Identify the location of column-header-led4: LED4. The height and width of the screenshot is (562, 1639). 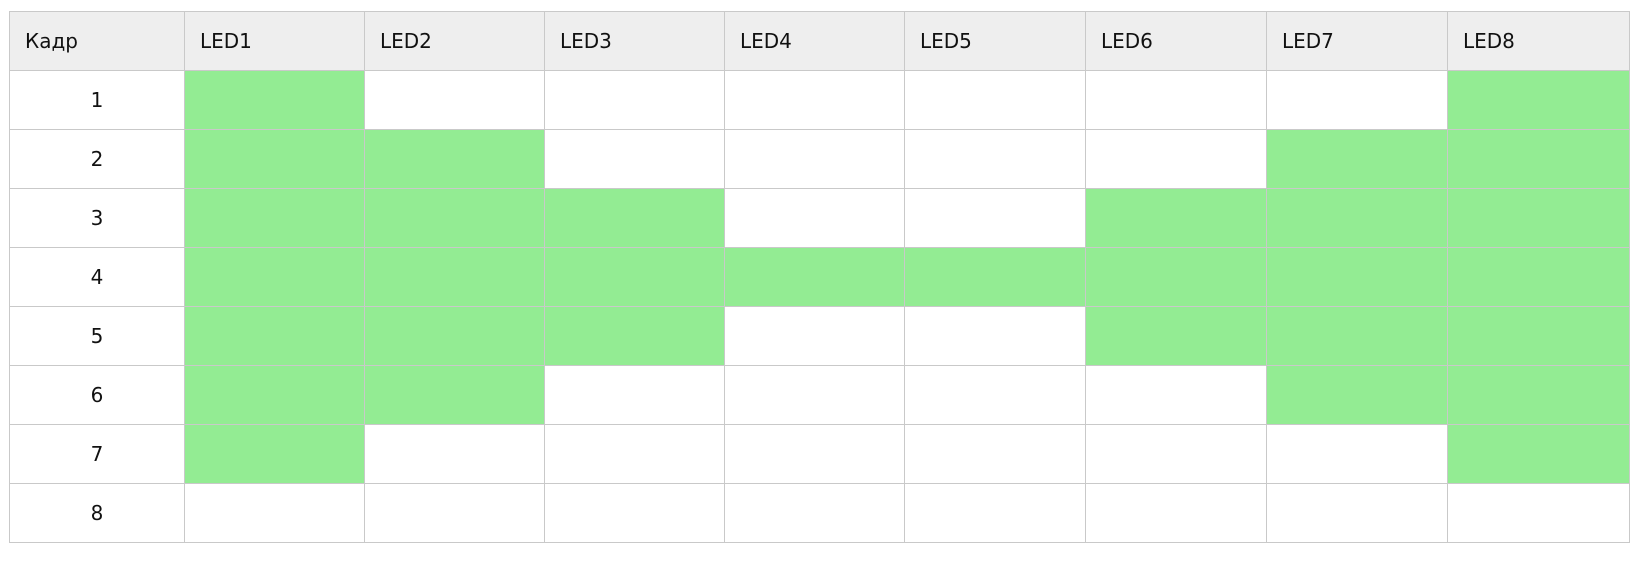
(814, 41).